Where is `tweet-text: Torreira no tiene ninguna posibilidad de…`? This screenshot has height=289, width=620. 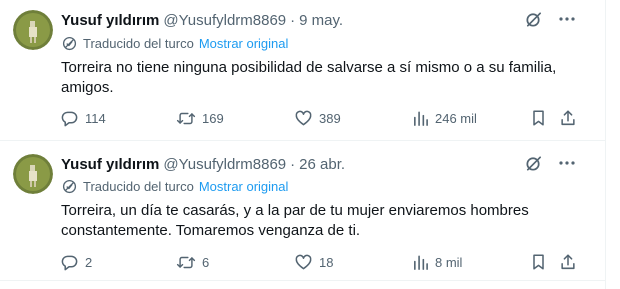
tweet-text: Torreira no tiene ninguna posibilidad de… is located at coordinates (309, 77).